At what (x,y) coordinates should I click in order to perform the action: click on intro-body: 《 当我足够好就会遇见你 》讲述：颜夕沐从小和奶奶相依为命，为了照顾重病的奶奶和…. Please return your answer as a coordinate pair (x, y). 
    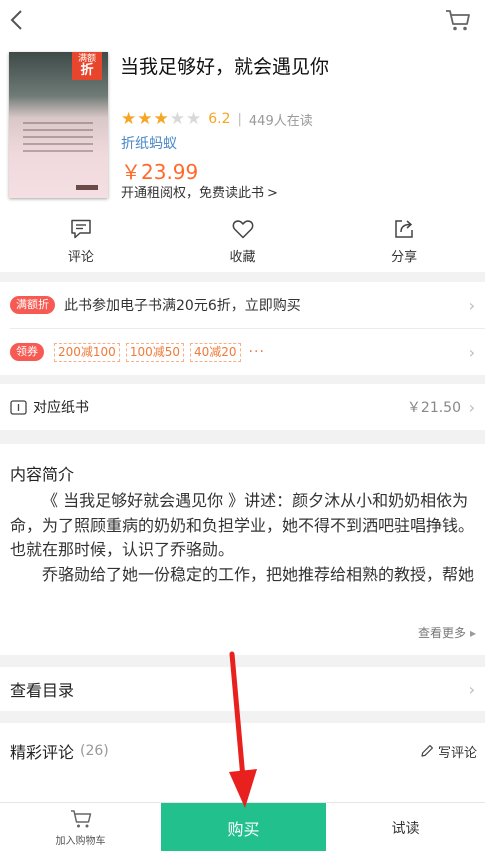
    Looking at the image, I should click on (245, 538).